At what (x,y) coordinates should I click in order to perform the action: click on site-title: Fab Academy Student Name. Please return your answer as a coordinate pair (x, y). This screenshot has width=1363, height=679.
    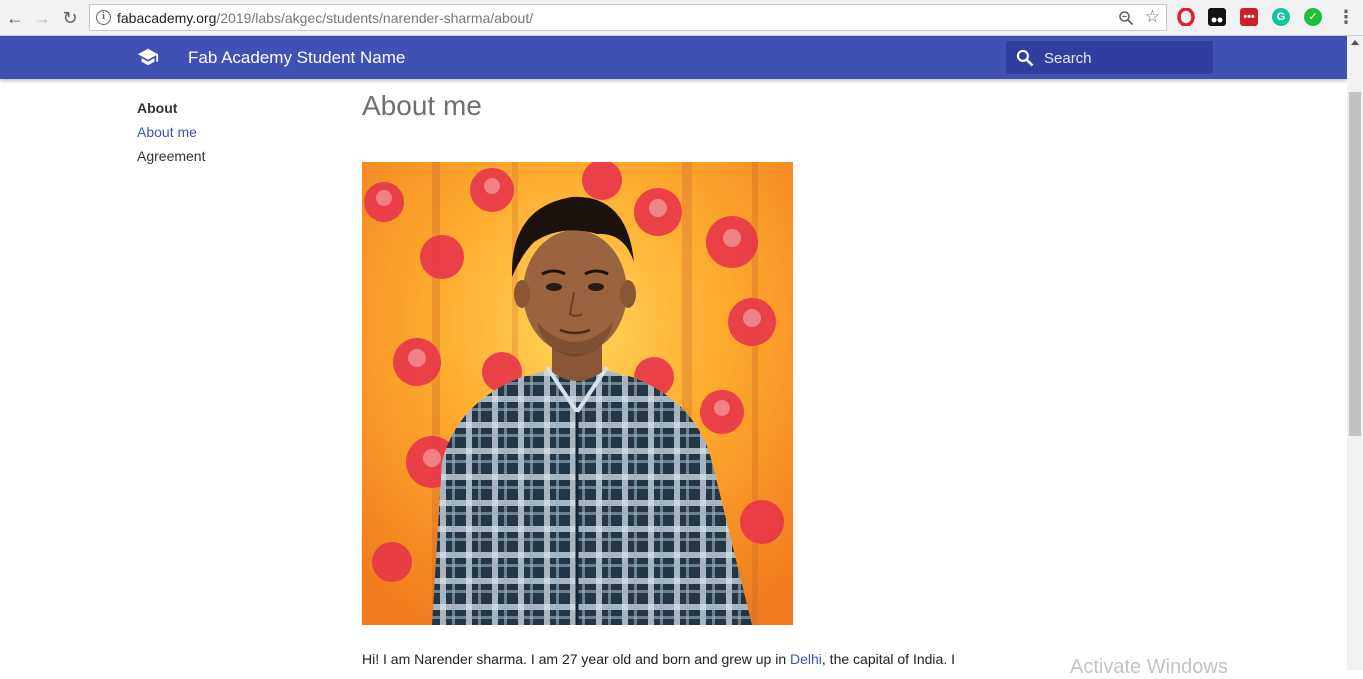
    Looking at the image, I should click on (296, 58).